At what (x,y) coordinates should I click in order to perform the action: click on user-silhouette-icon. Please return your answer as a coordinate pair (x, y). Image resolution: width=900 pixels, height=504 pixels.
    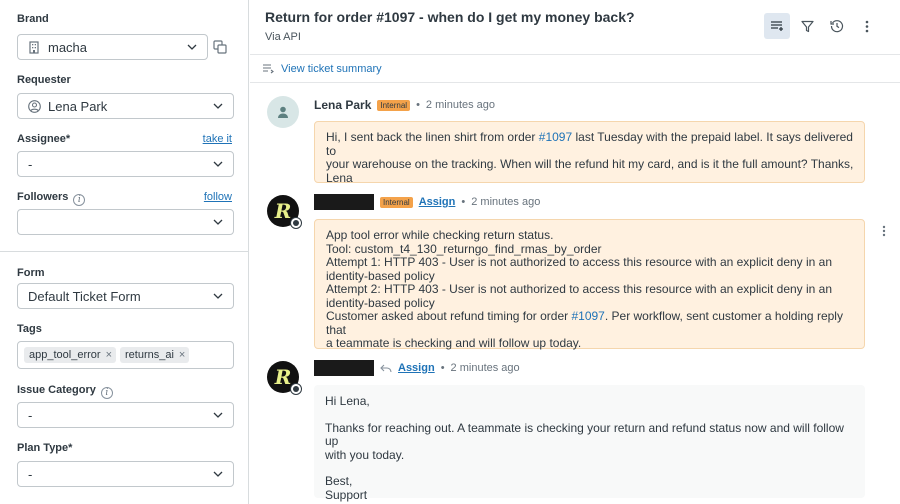
    Looking at the image, I should click on (283, 112).